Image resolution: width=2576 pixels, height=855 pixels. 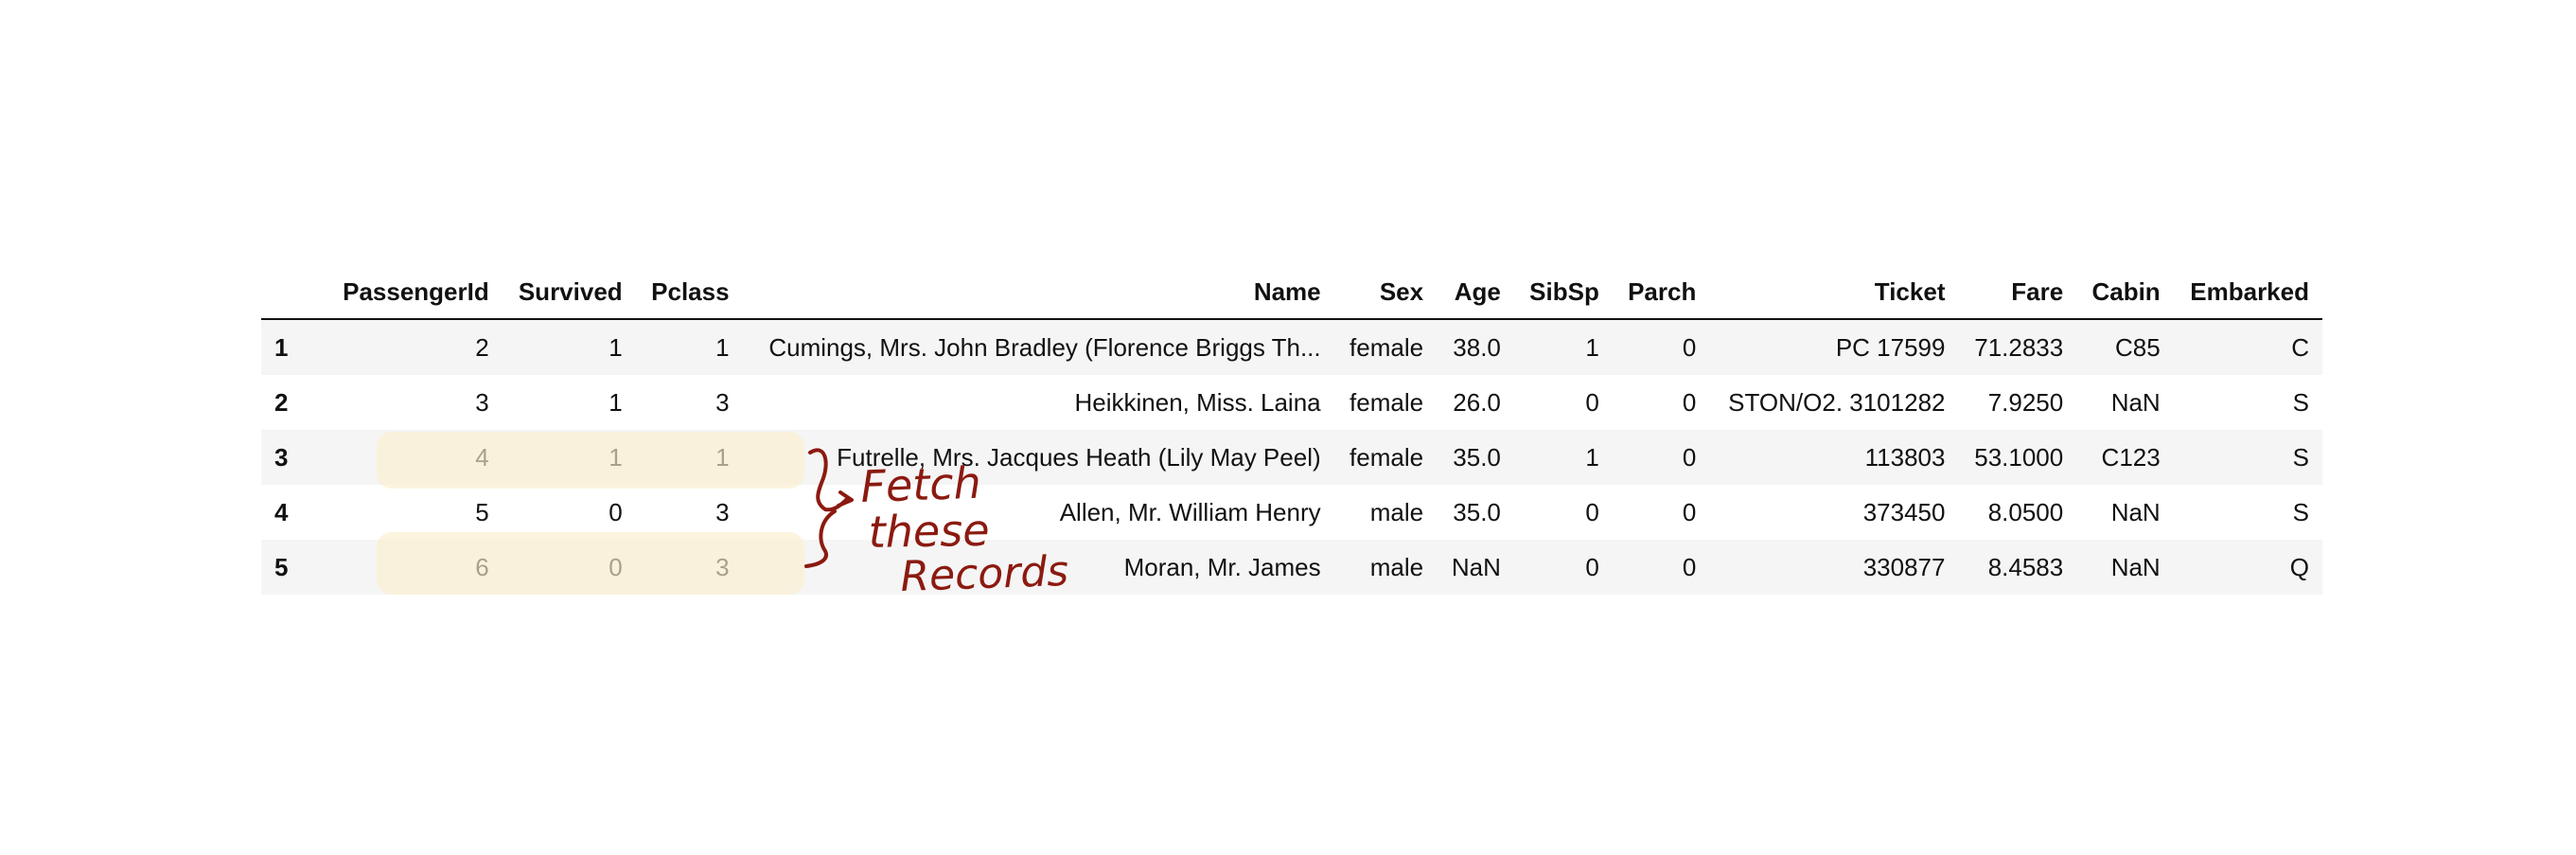 What do you see at coordinates (2019, 347) in the screenshot?
I see `cell-fare: 71.2833` at bounding box center [2019, 347].